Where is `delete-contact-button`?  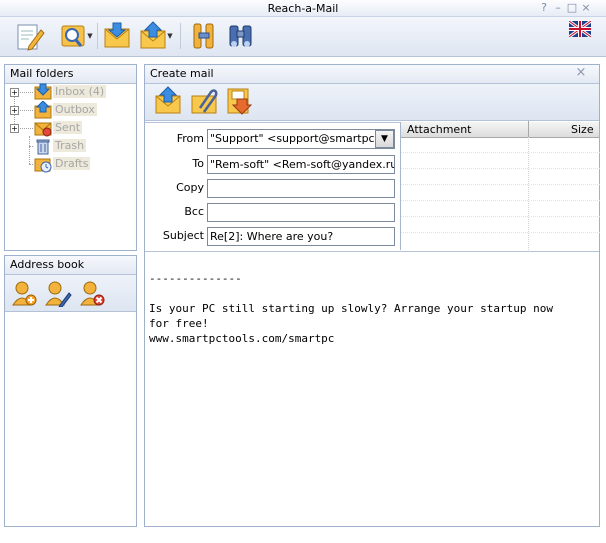
delete-contact-button is located at coordinates (92, 293).